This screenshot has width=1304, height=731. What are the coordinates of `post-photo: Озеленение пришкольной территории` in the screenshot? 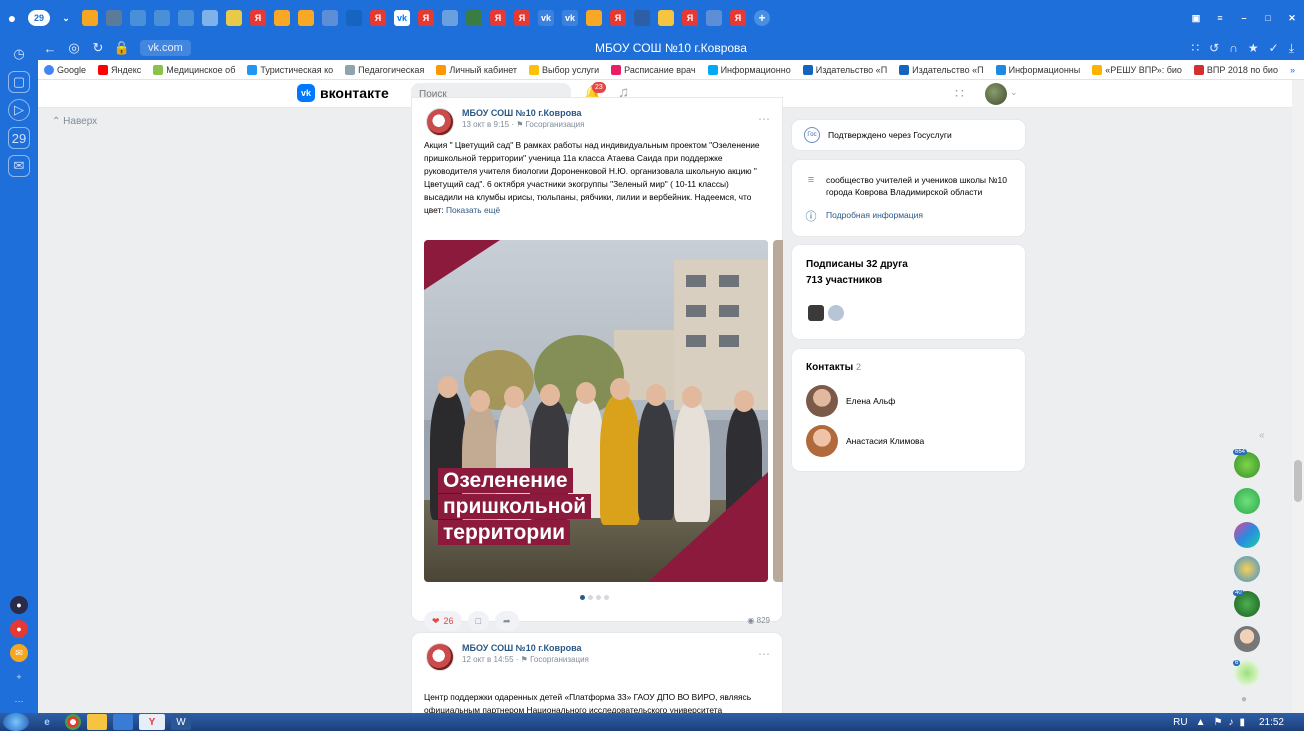 It's located at (596, 411).